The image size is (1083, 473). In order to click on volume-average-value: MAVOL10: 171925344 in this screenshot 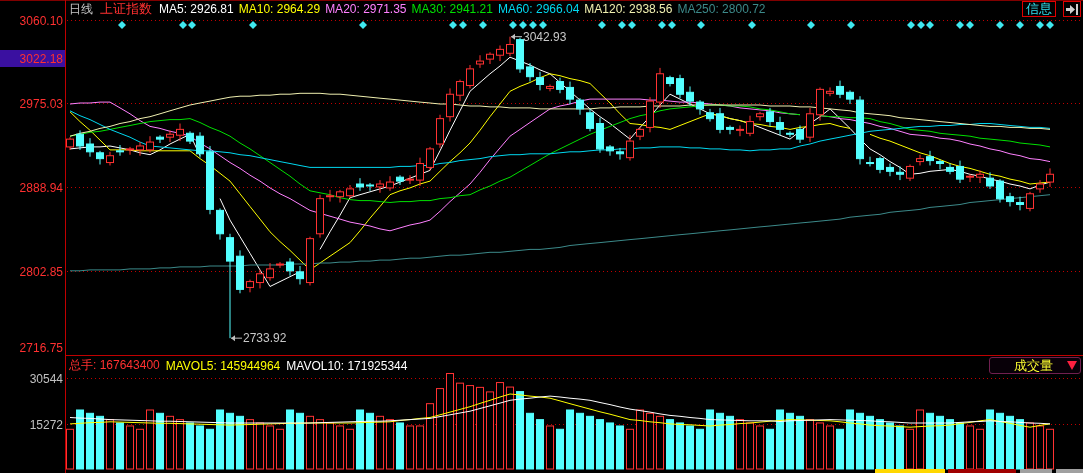, I will do `click(347, 365)`.